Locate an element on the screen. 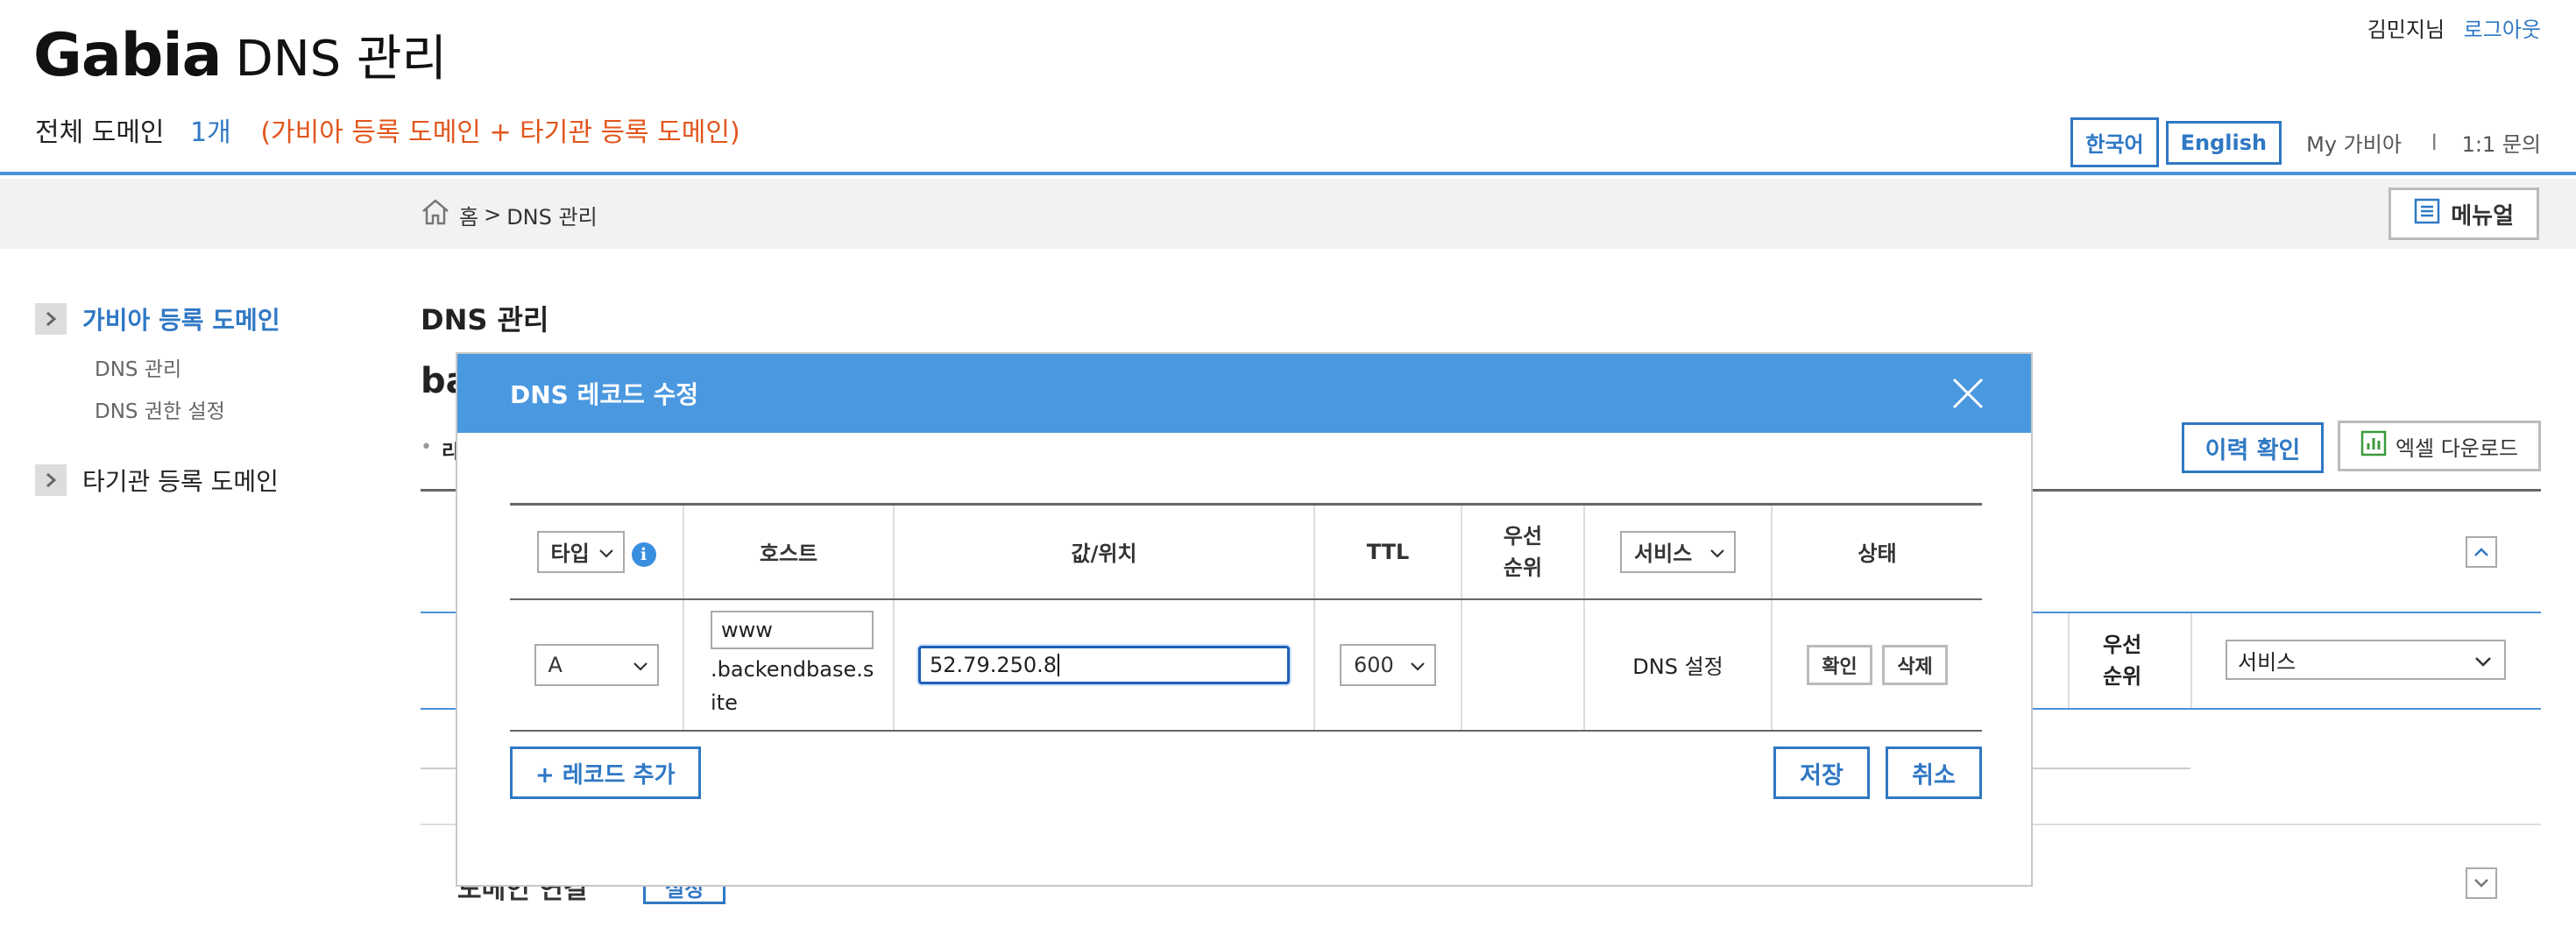  service-filter-label: 서비스 is located at coordinates (1663, 554).